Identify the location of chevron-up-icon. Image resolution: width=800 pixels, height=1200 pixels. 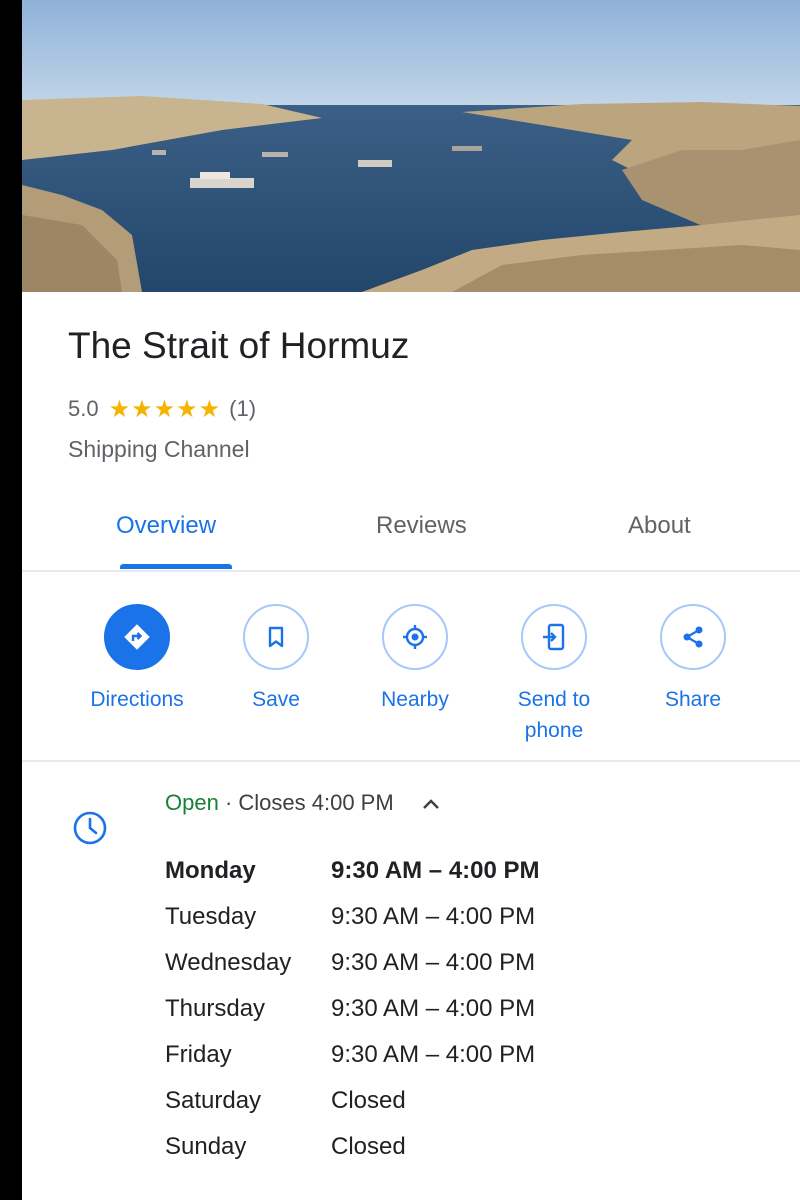
(431, 803).